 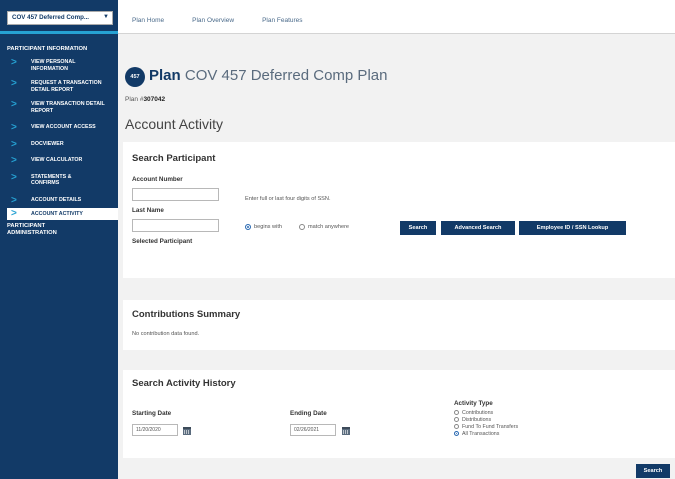 What do you see at coordinates (268, 227) in the screenshot?
I see `match-begins-with-label: begins with` at bounding box center [268, 227].